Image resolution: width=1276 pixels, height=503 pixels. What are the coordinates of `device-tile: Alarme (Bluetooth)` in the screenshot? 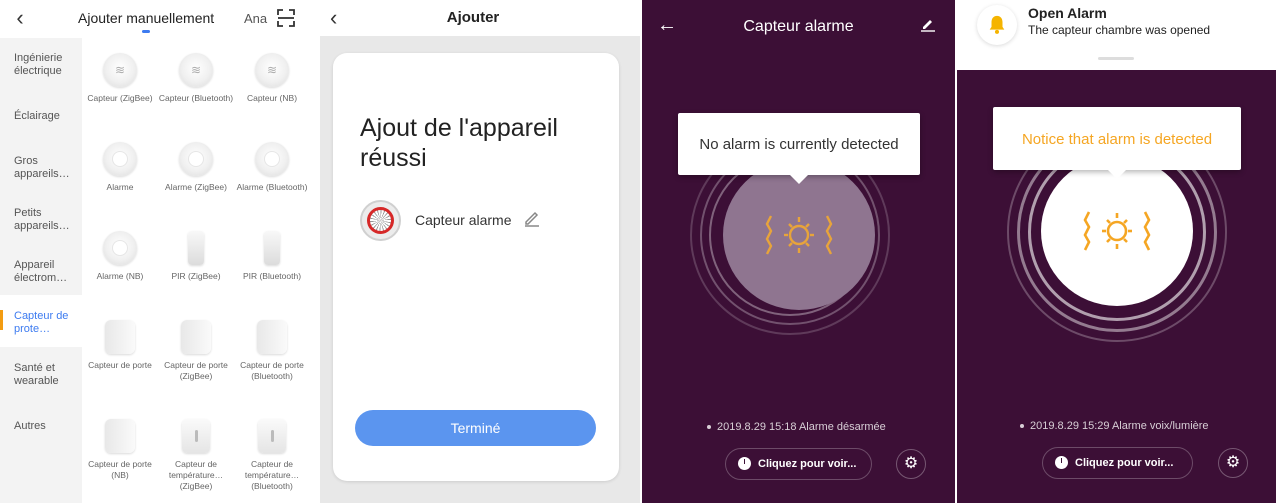 It's located at (272, 167).